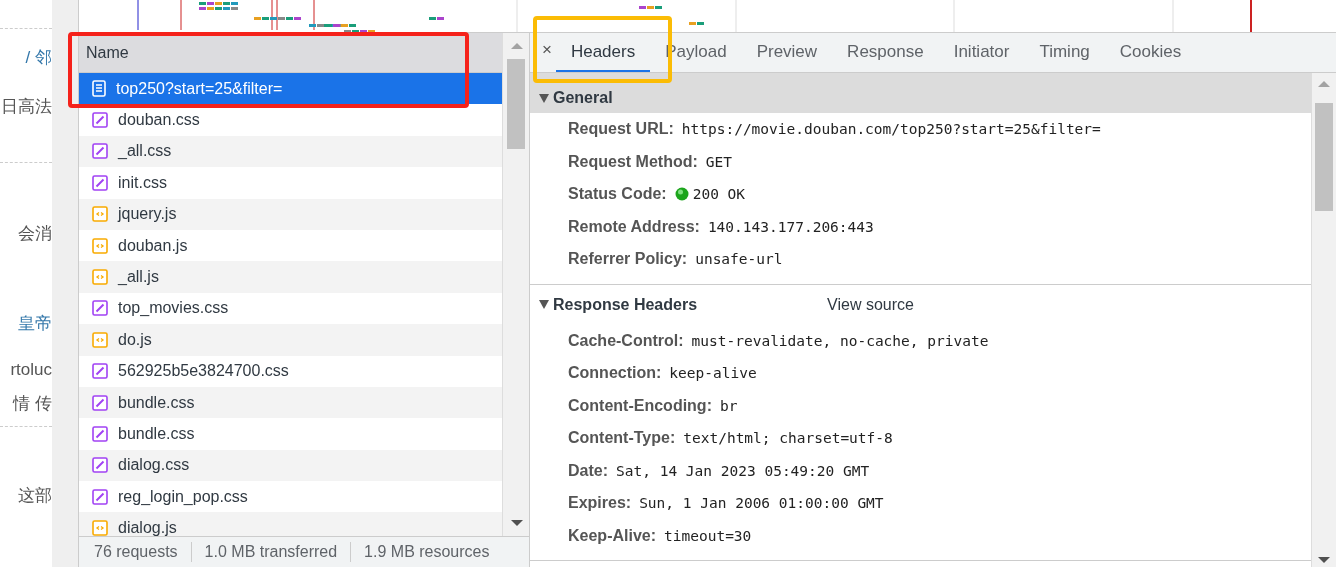 Image resolution: width=1336 pixels, height=567 pixels. What do you see at coordinates (583, 98) in the screenshot?
I see `section-title: General` at bounding box center [583, 98].